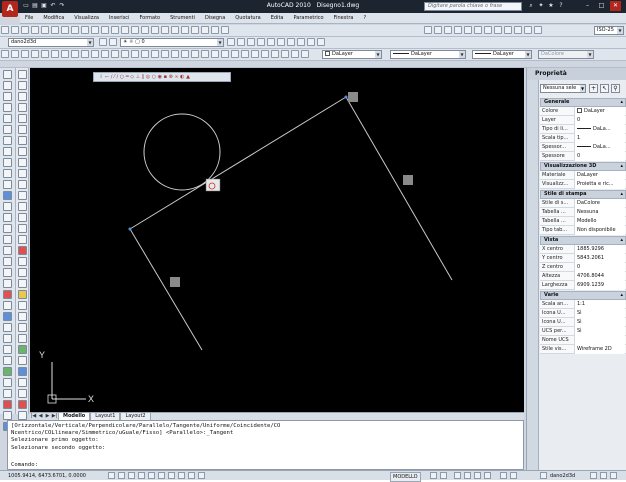  What do you see at coordinates (22, 184) in the screenshot?
I see `extend-icon` at bounding box center [22, 184].